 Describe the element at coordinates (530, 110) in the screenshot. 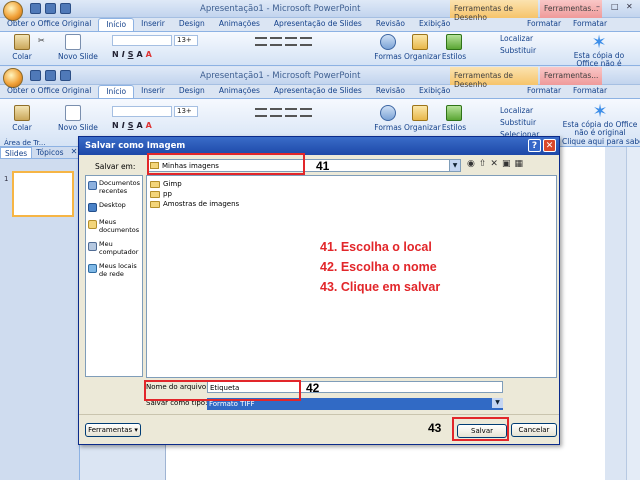

I see `find-button-2: Localizar` at that location.